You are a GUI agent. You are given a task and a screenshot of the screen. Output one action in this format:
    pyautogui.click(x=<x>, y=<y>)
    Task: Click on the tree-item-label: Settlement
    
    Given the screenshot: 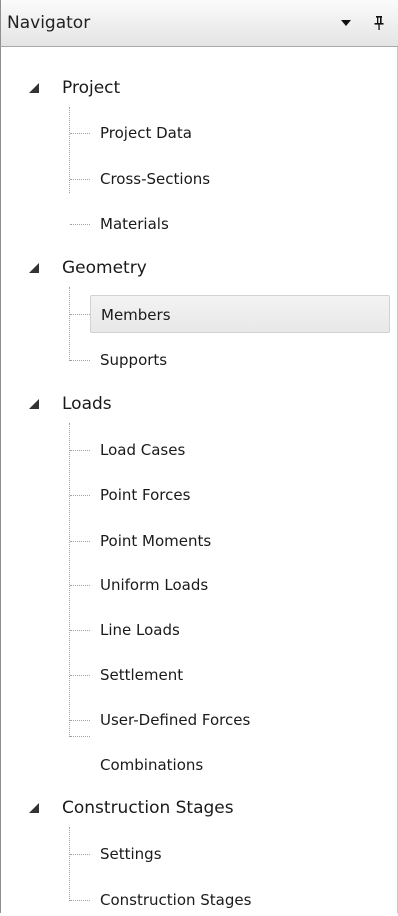 What is the action you would take?
    pyautogui.click(x=142, y=675)
    